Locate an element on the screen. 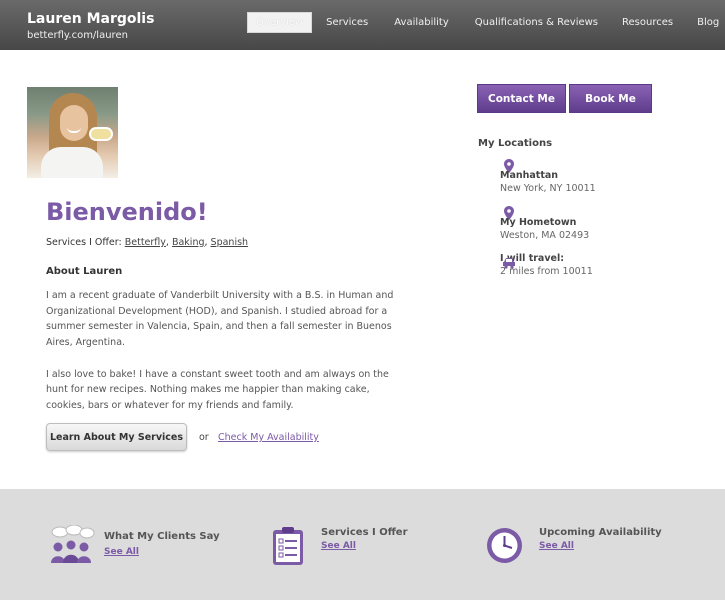 The width and height of the screenshot is (725, 600). travel-distance: 2 miles from 10011 is located at coordinates (546, 271).